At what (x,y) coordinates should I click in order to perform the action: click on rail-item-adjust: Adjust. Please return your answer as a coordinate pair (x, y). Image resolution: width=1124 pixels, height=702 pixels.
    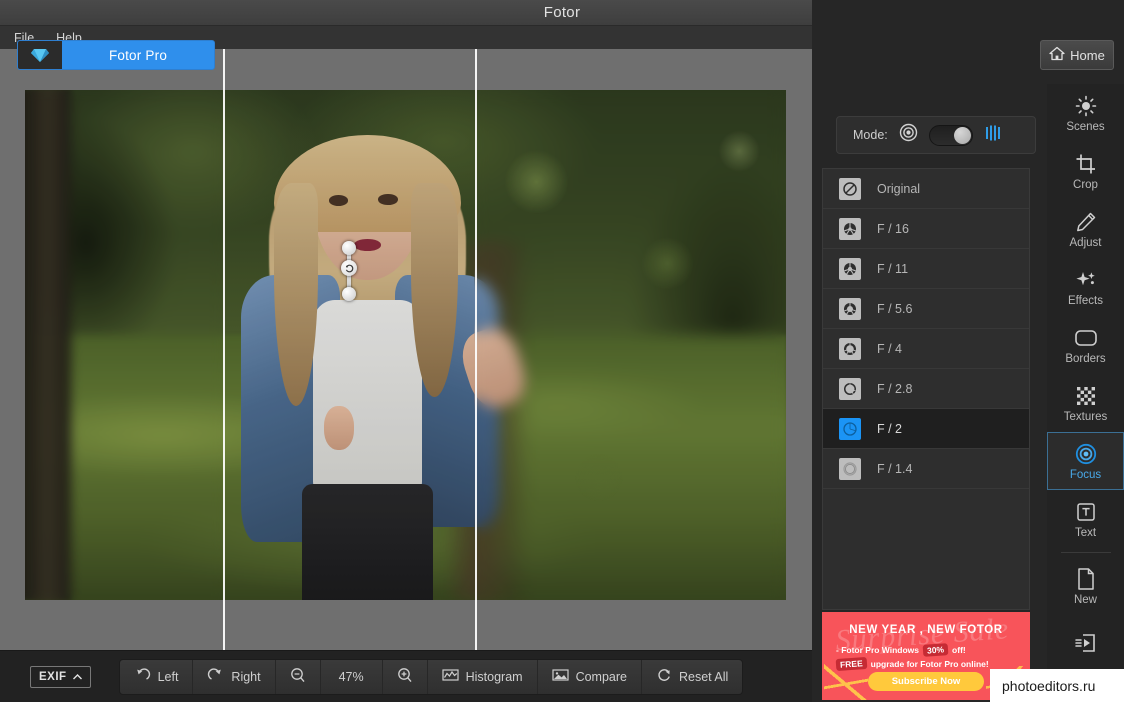
    Looking at the image, I should click on (1085, 229).